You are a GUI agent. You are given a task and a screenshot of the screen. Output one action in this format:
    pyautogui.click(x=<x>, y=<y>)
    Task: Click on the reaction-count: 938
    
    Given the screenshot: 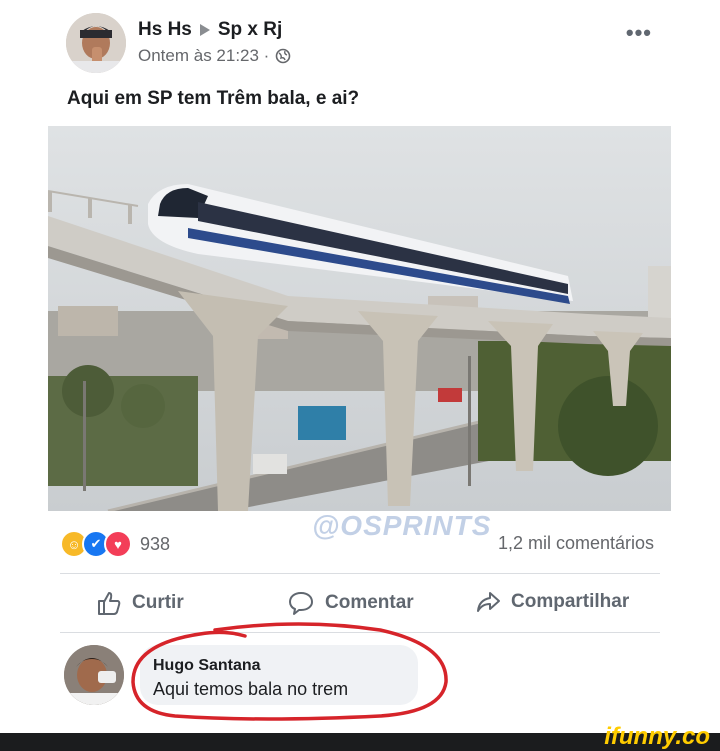 What is the action you would take?
    pyautogui.click(x=155, y=543)
    